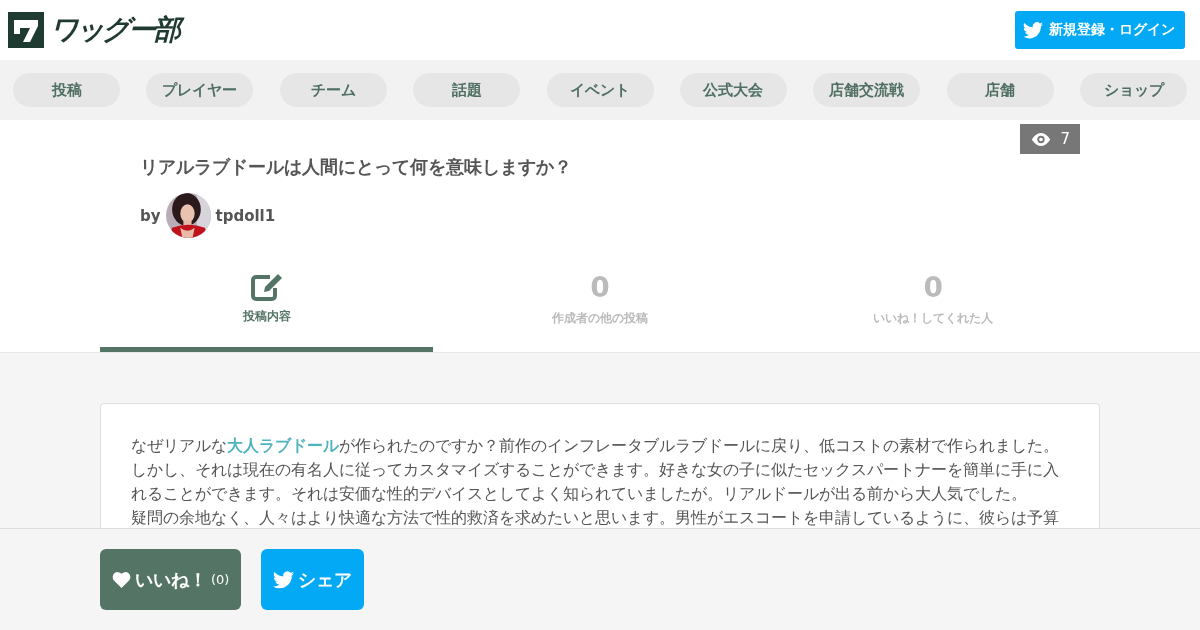  I want to click on post-paragraph: 疑問の余地なく、人々はより快適な方法で性的救済を求めたいと思います。男性がエスコートを申請しているように、彼らは予算, so click(595, 518).